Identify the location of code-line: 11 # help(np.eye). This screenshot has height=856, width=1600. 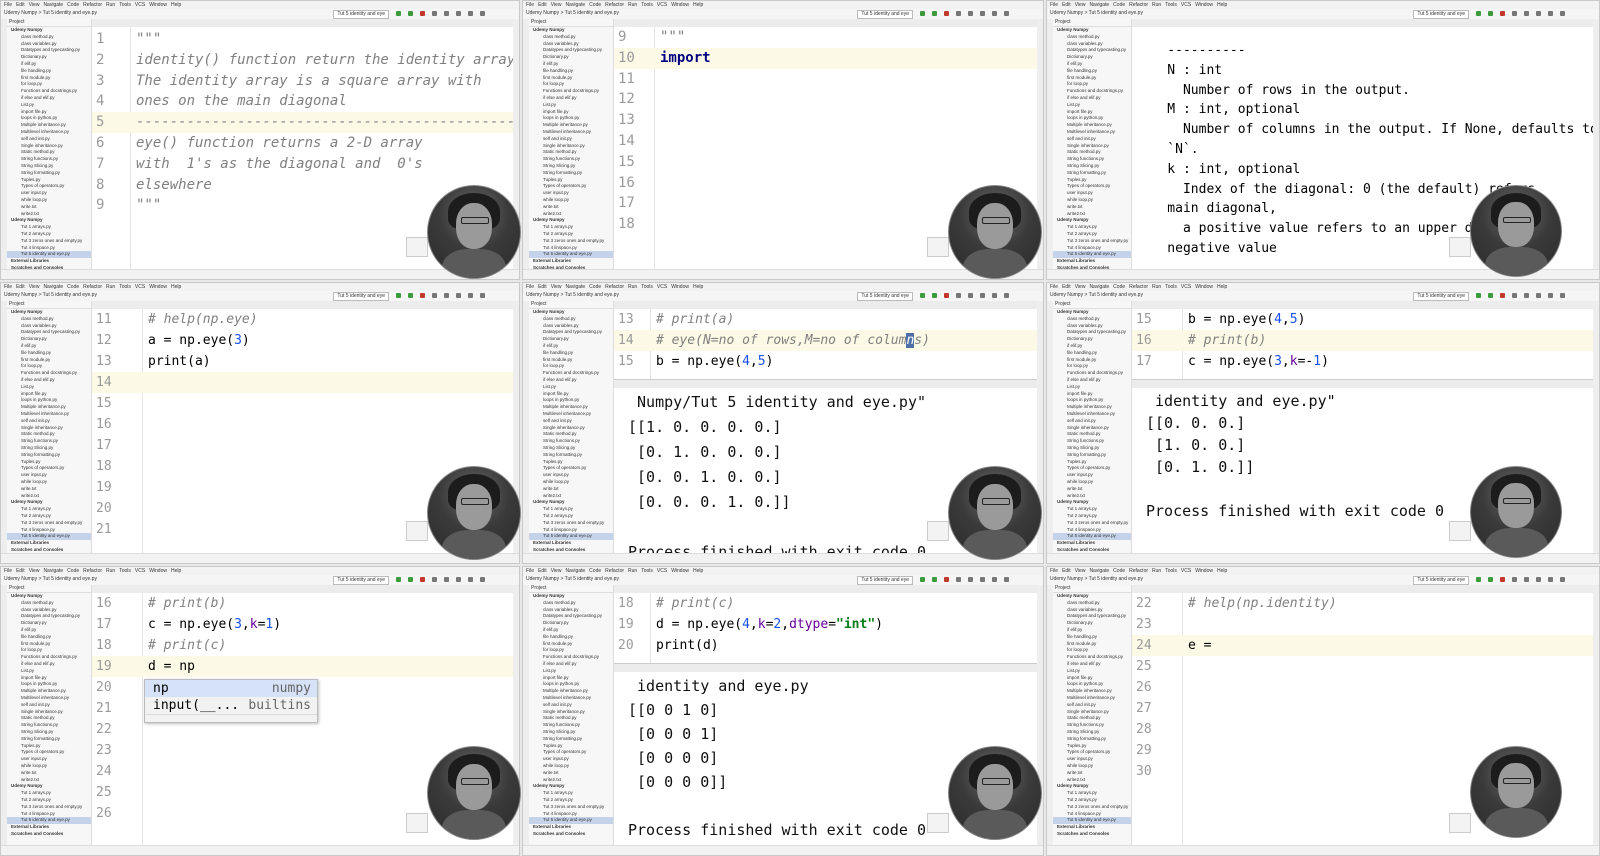
(302, 319).